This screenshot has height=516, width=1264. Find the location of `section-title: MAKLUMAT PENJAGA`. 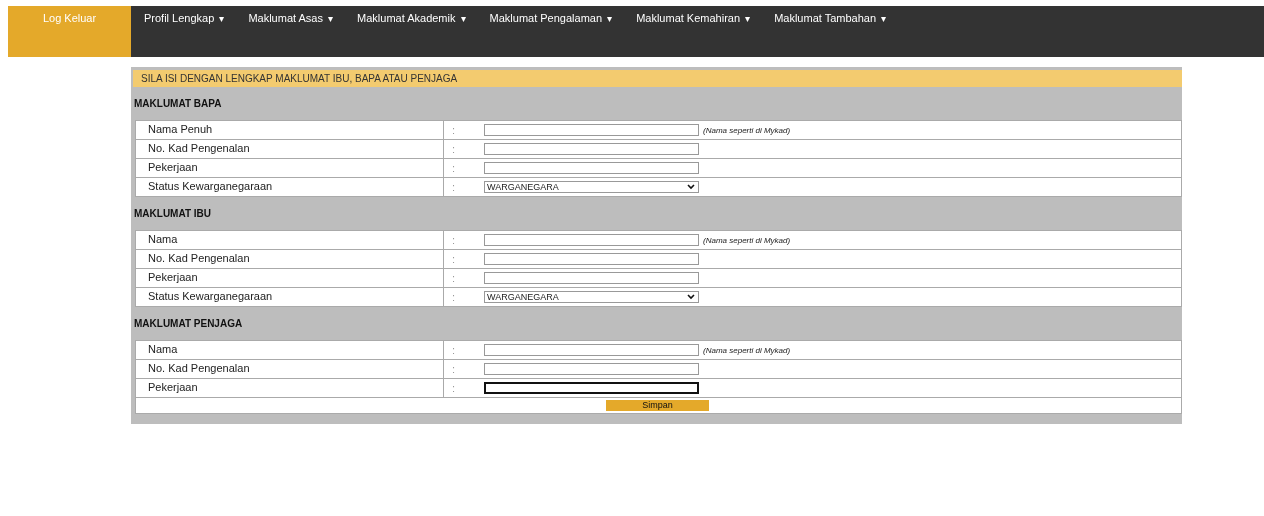

section-title: MAKLUMAT PENJAGA is located at coordinates (188, 324).